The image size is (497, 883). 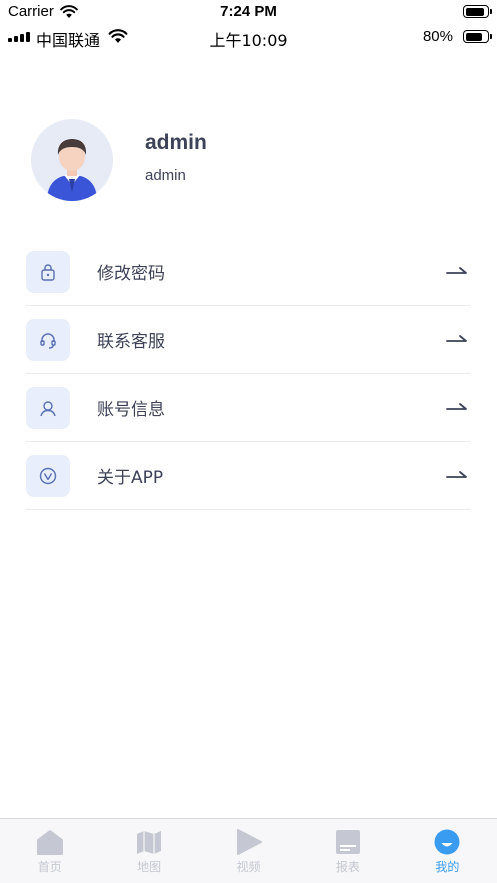 What do you see at coordinates (48, 407) in the screenshot?
I see `person-icon` at bounding box center [48, 407].